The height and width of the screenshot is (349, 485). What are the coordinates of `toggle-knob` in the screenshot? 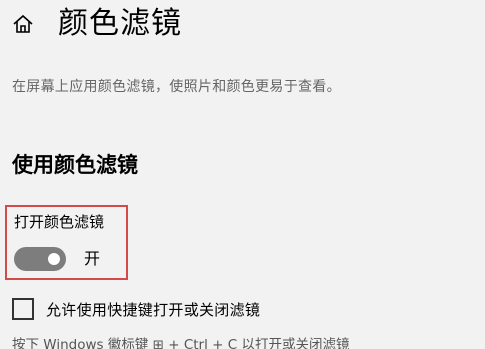 It's located at (54, 259).